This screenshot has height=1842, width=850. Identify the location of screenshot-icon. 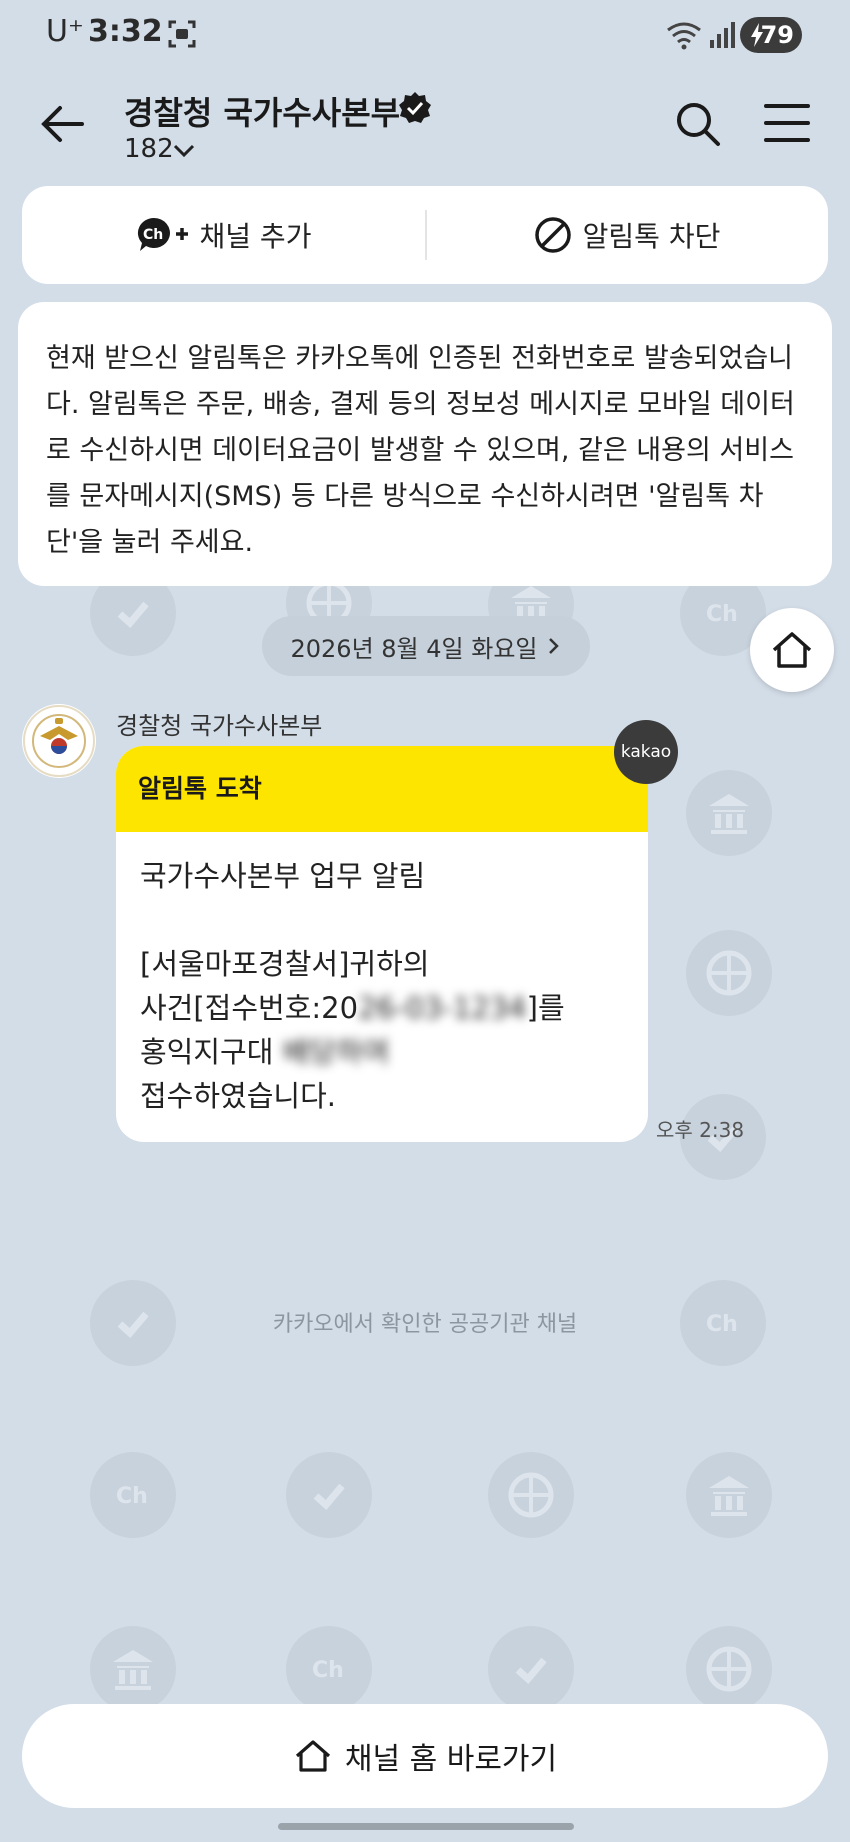
(182, 34).